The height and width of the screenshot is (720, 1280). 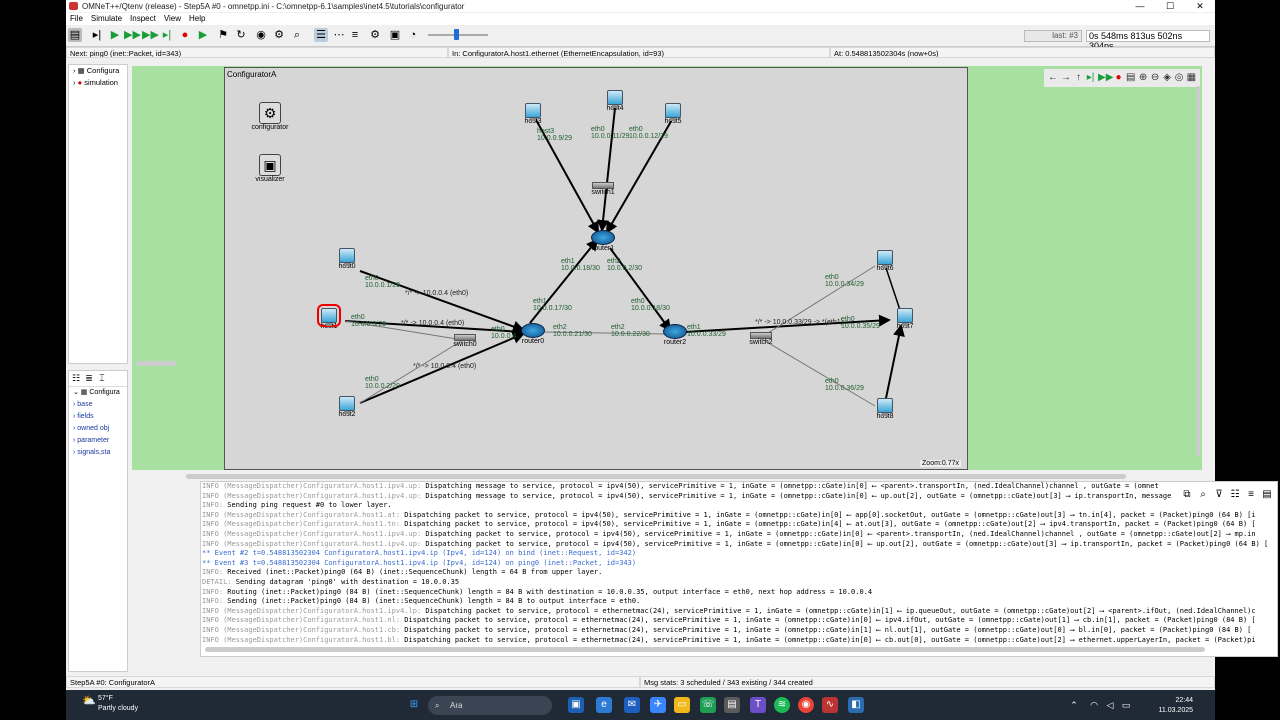 What do you see at coordinates (98, 71) in the screenshot?
I see `tree-item-configurator: › ▦ Configura` at bounding box center [98, 71].